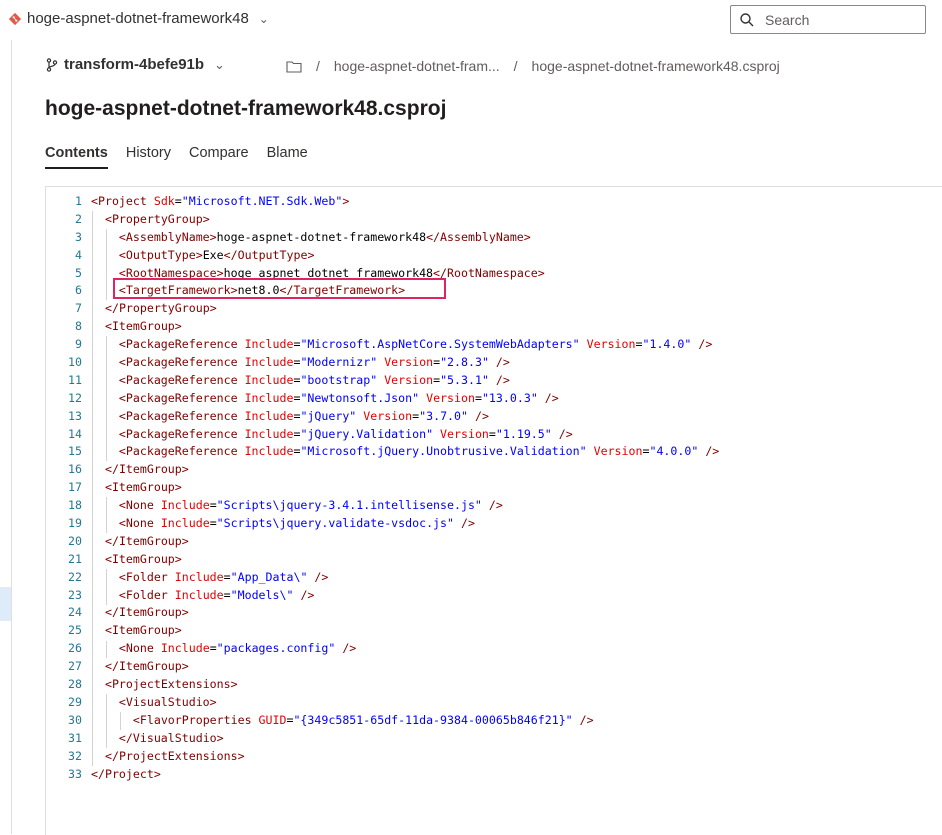 The image size is (942, 835). Describe the element at coordinates (75, 523) in the screenshot. I see `line-number: 19` at that location.